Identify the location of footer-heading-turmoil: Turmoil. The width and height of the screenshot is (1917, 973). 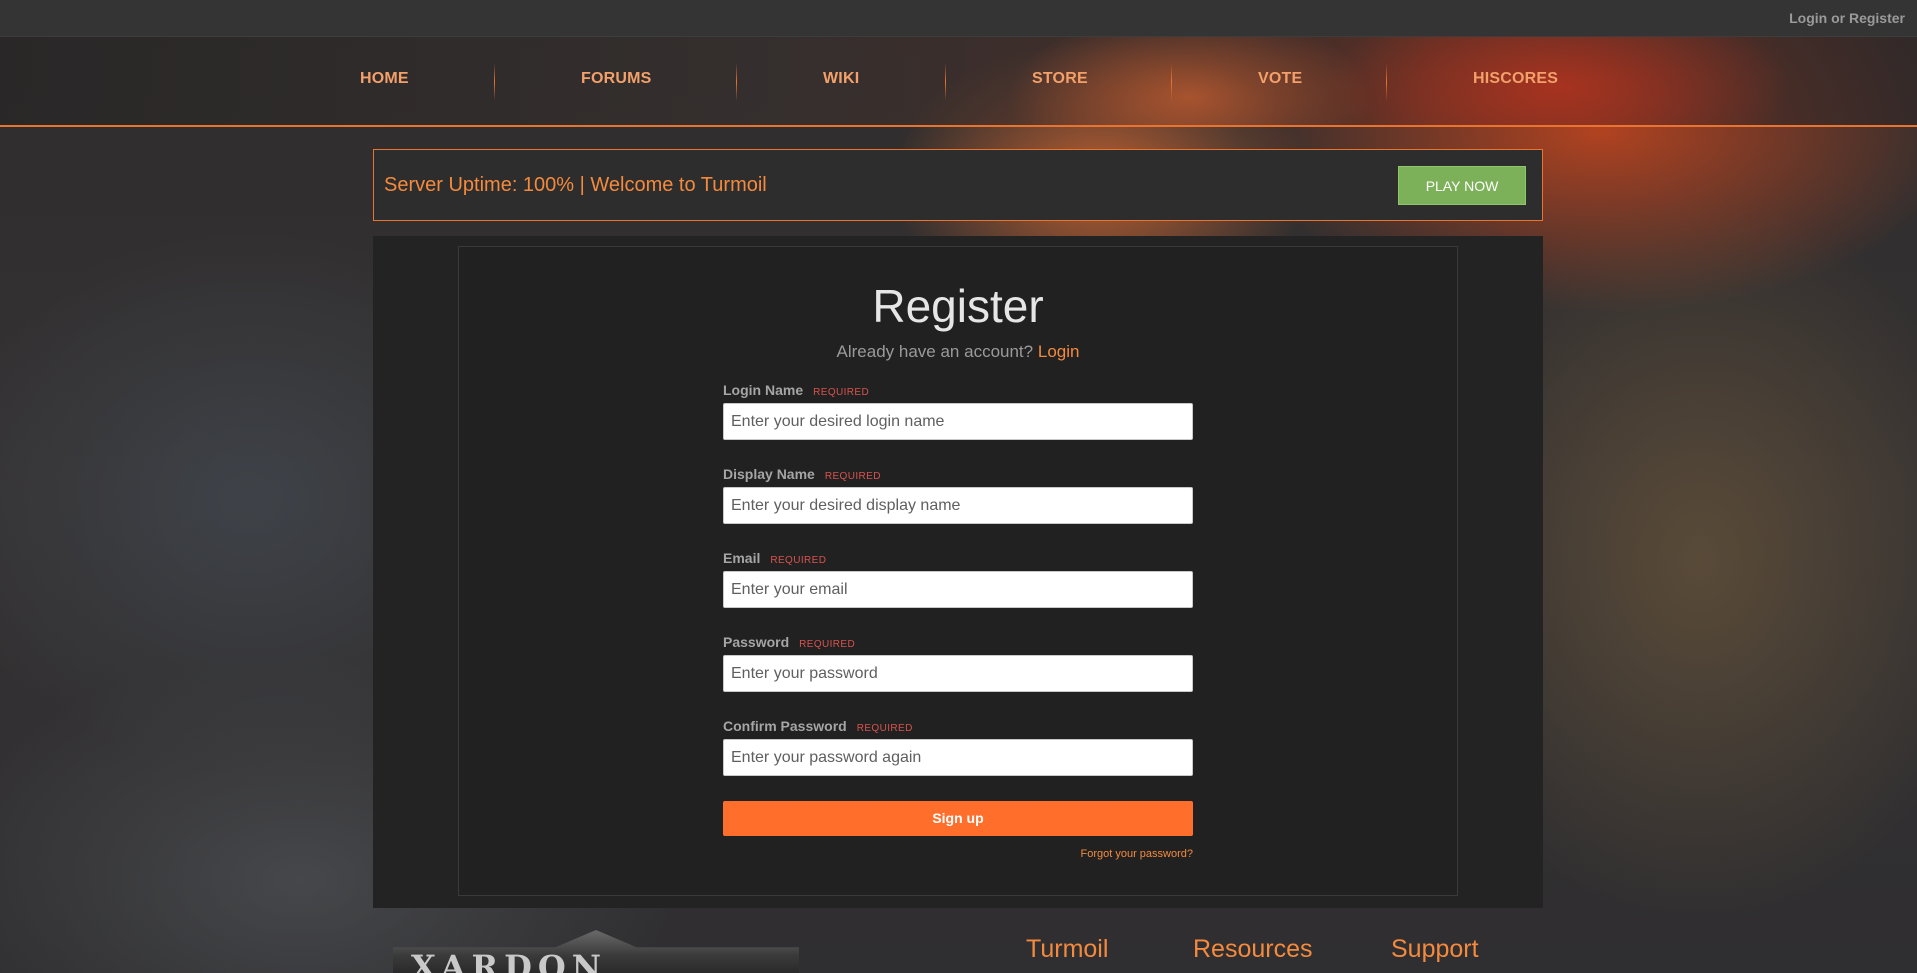
(1067, 949).